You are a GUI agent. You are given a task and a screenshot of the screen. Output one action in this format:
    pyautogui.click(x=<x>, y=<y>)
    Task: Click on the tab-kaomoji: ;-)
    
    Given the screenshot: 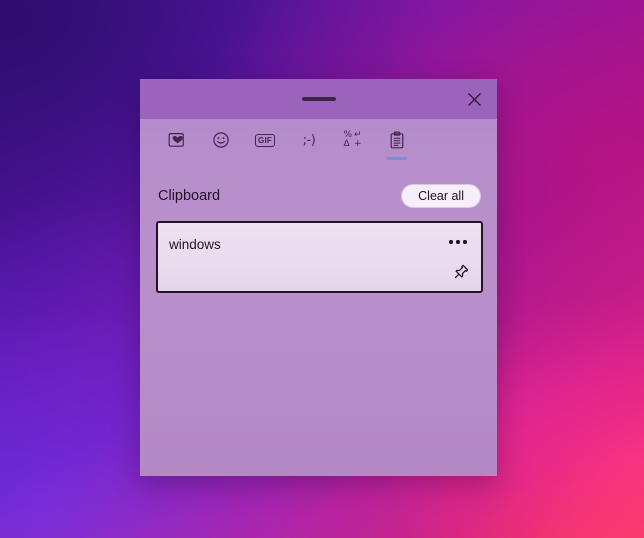 What is the action you would take?
    pyautogui.click(x=309, y=146)
    